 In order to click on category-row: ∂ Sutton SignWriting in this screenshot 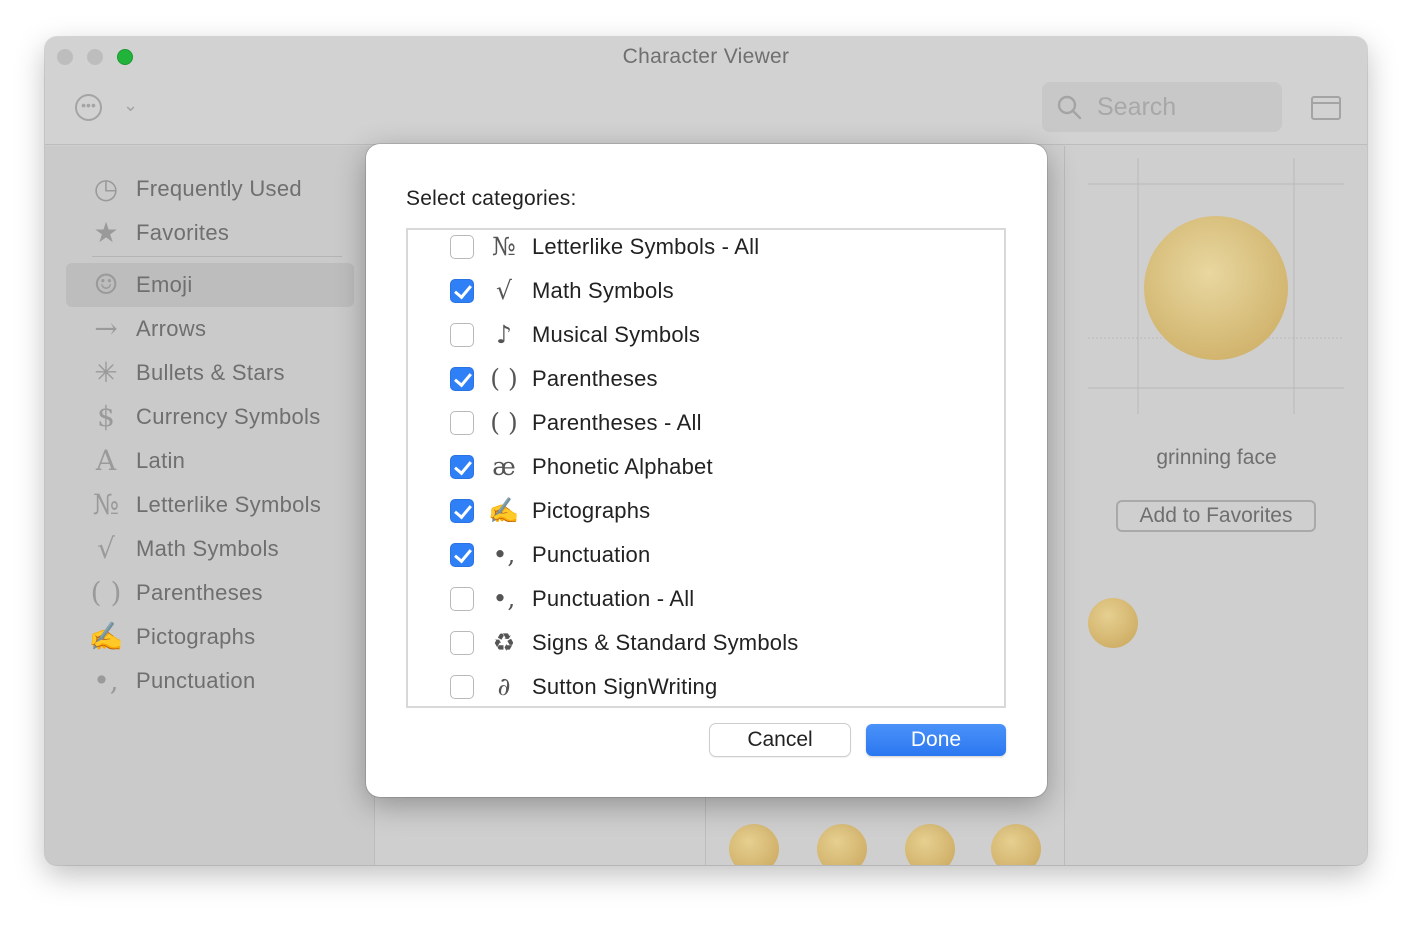, I will do `click(706, 688)`.